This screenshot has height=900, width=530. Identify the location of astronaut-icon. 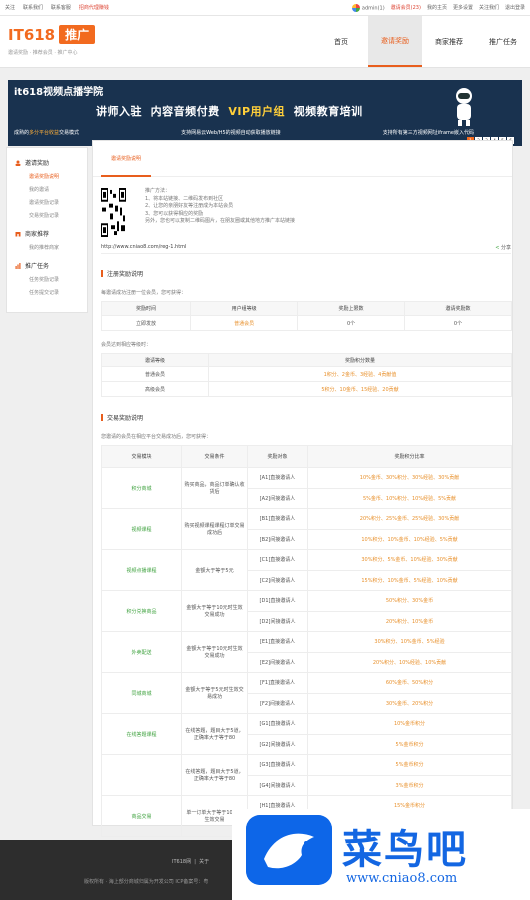
(464, 107).